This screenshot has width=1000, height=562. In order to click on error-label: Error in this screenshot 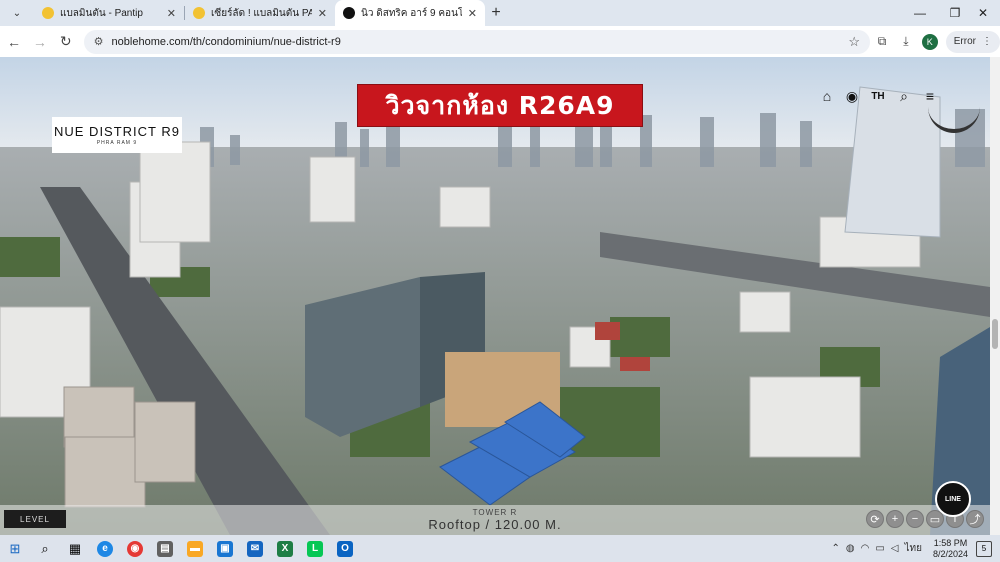, I will do `click(964, 41)`.